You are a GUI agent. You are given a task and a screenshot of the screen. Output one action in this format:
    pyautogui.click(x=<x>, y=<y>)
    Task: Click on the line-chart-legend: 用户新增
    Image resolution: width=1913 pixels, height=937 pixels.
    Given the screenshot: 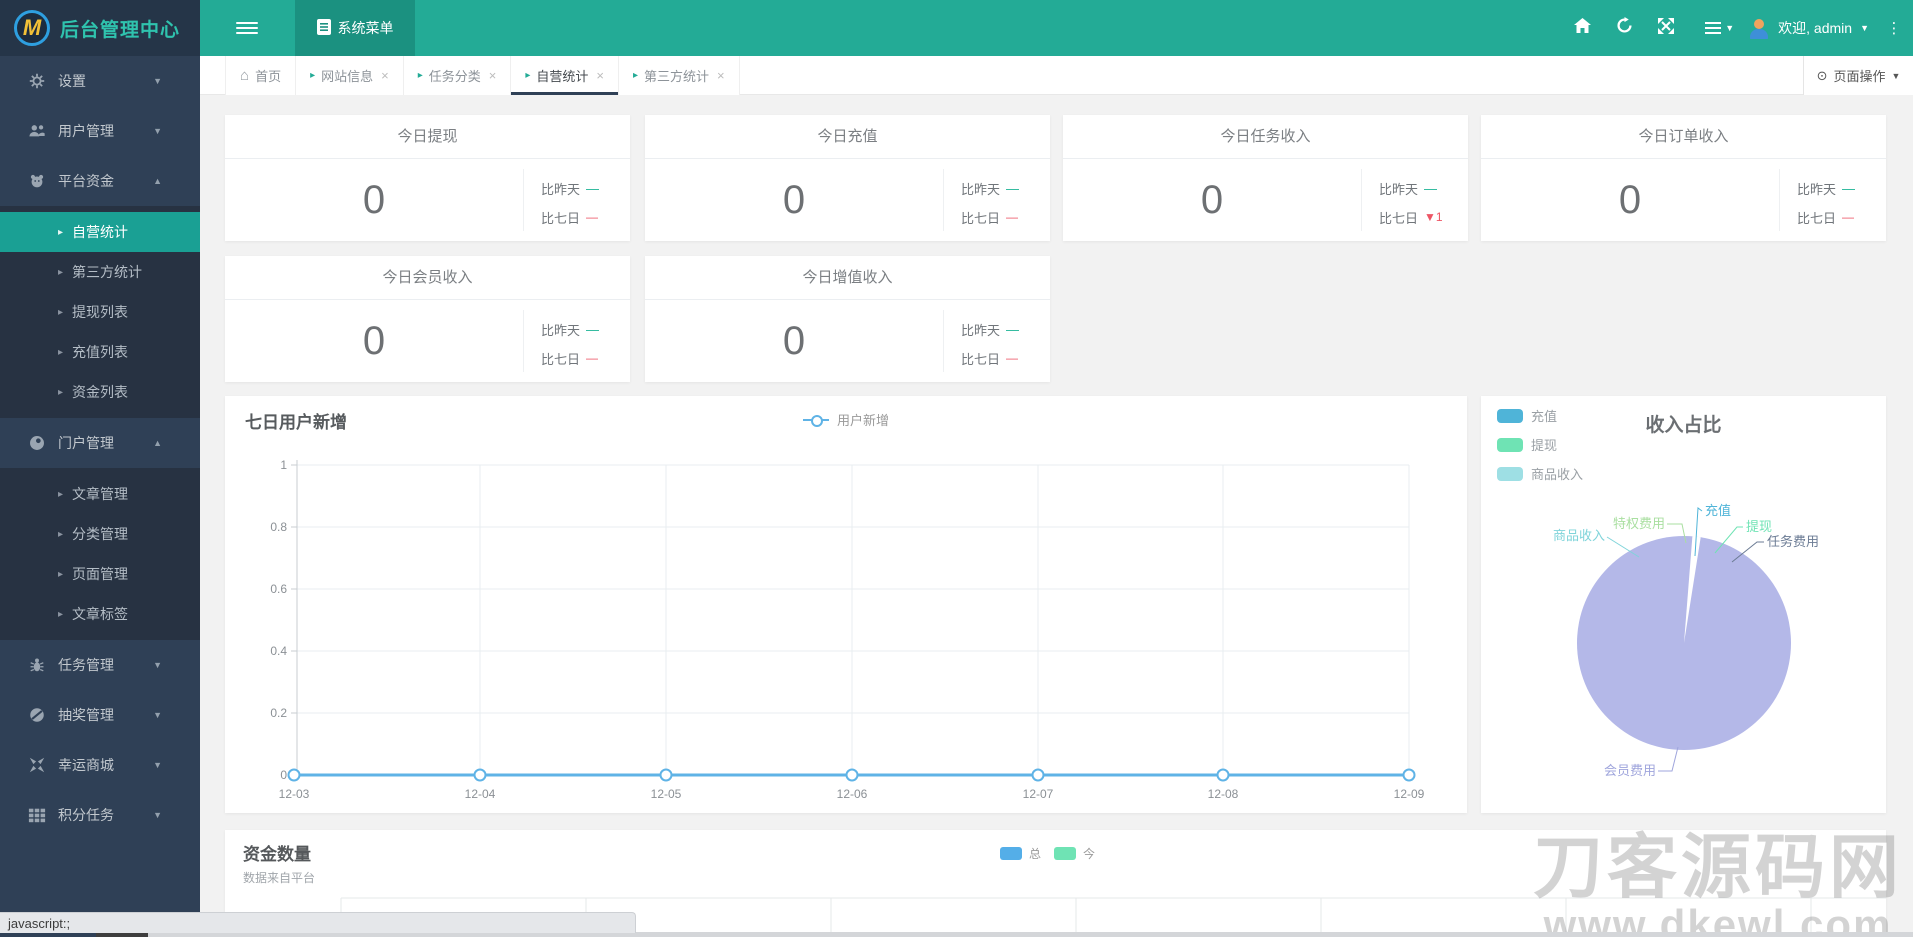 What is the action you would take?
    pyautogui.click(x=846, y=419)
    